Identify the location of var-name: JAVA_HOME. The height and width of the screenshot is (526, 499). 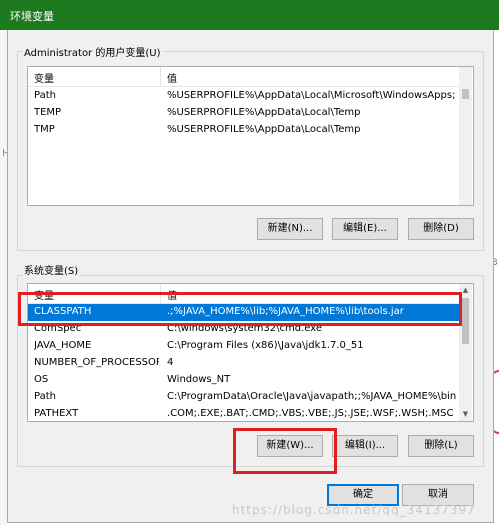
(63, 345).